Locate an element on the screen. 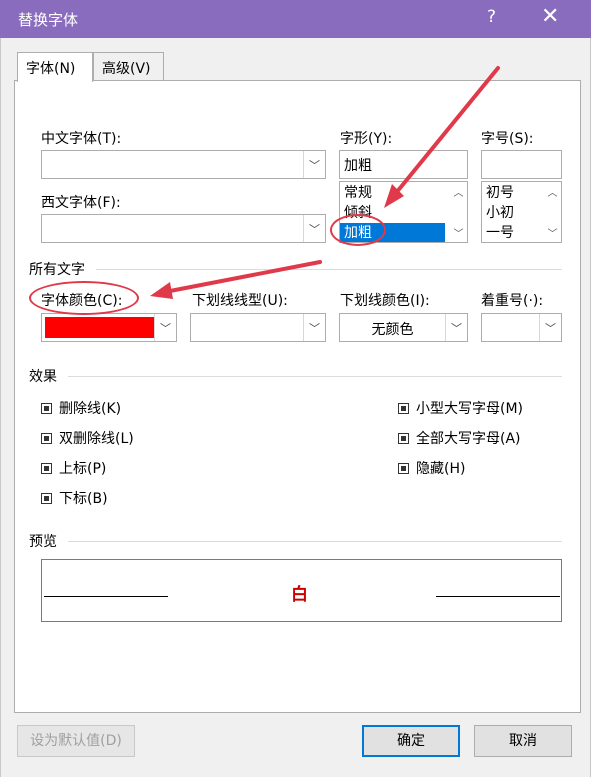  arrow-color is located at coordinates (245, 276).